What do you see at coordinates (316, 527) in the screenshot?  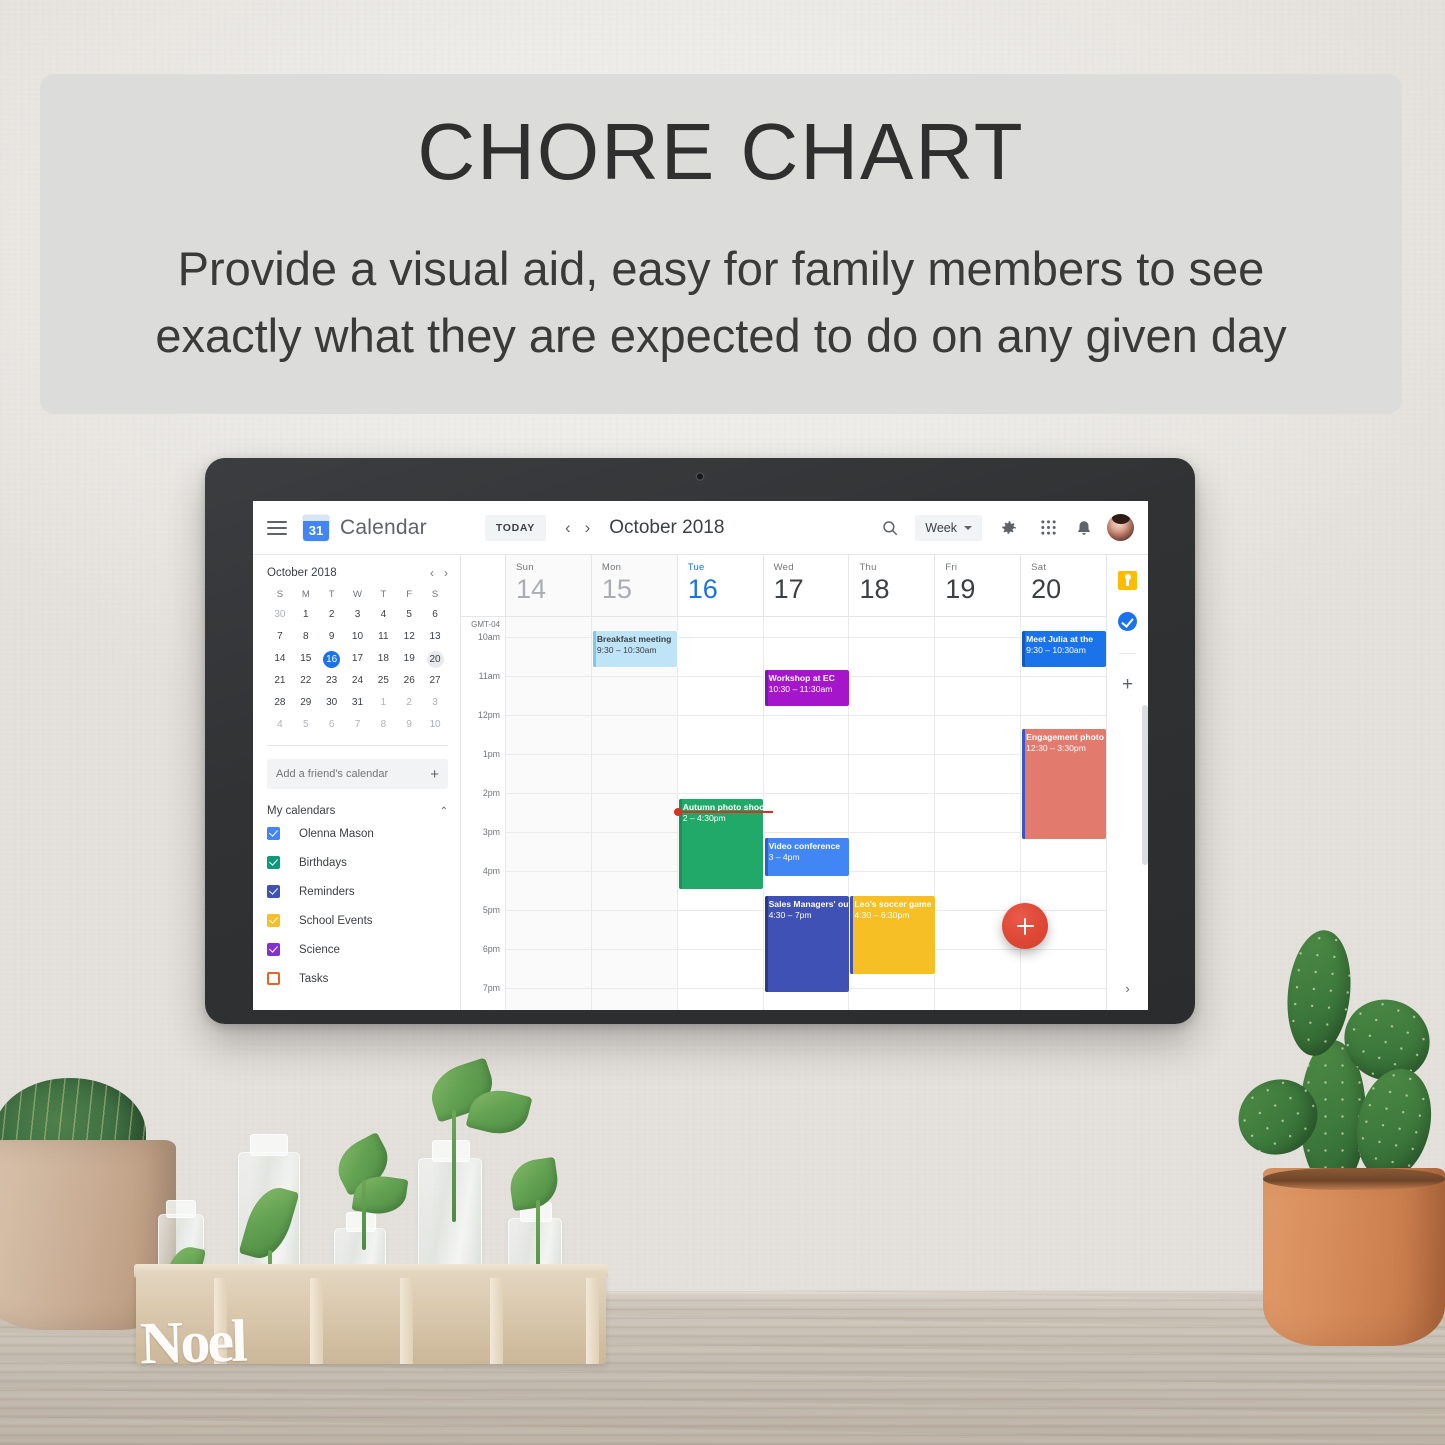 I see `calendar-logo-icon: 31` at bounding box center [316, 527].